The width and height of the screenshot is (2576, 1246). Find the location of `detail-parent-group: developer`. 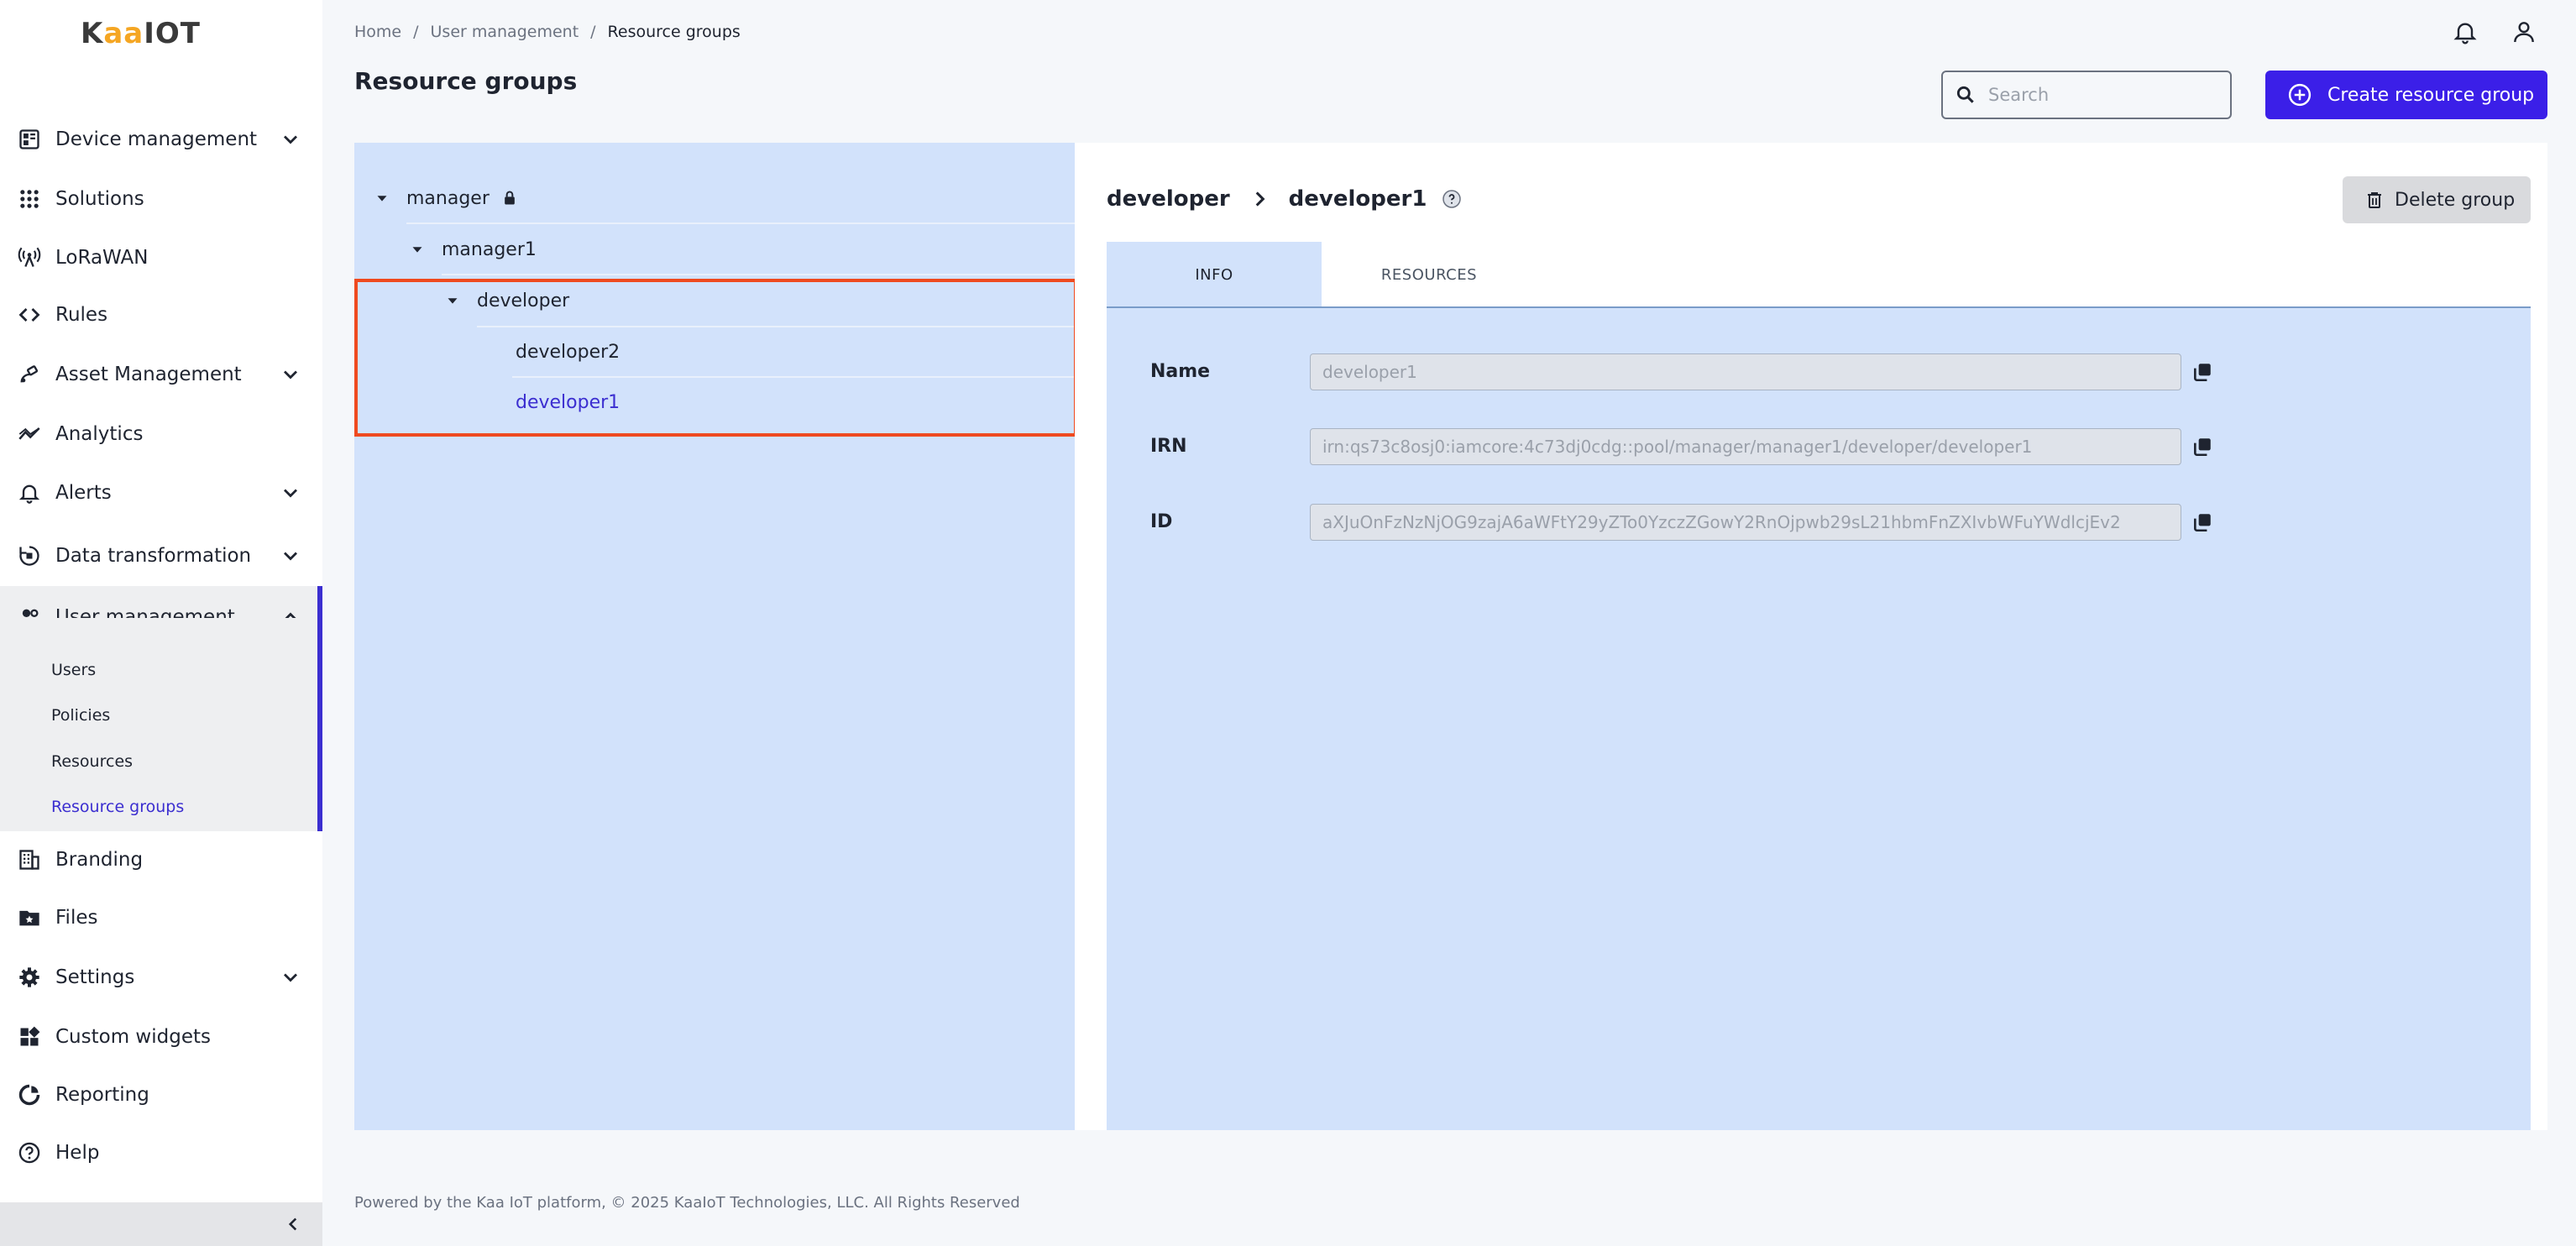

detail-parent-group: developer is located at coordinates (1169, 199).